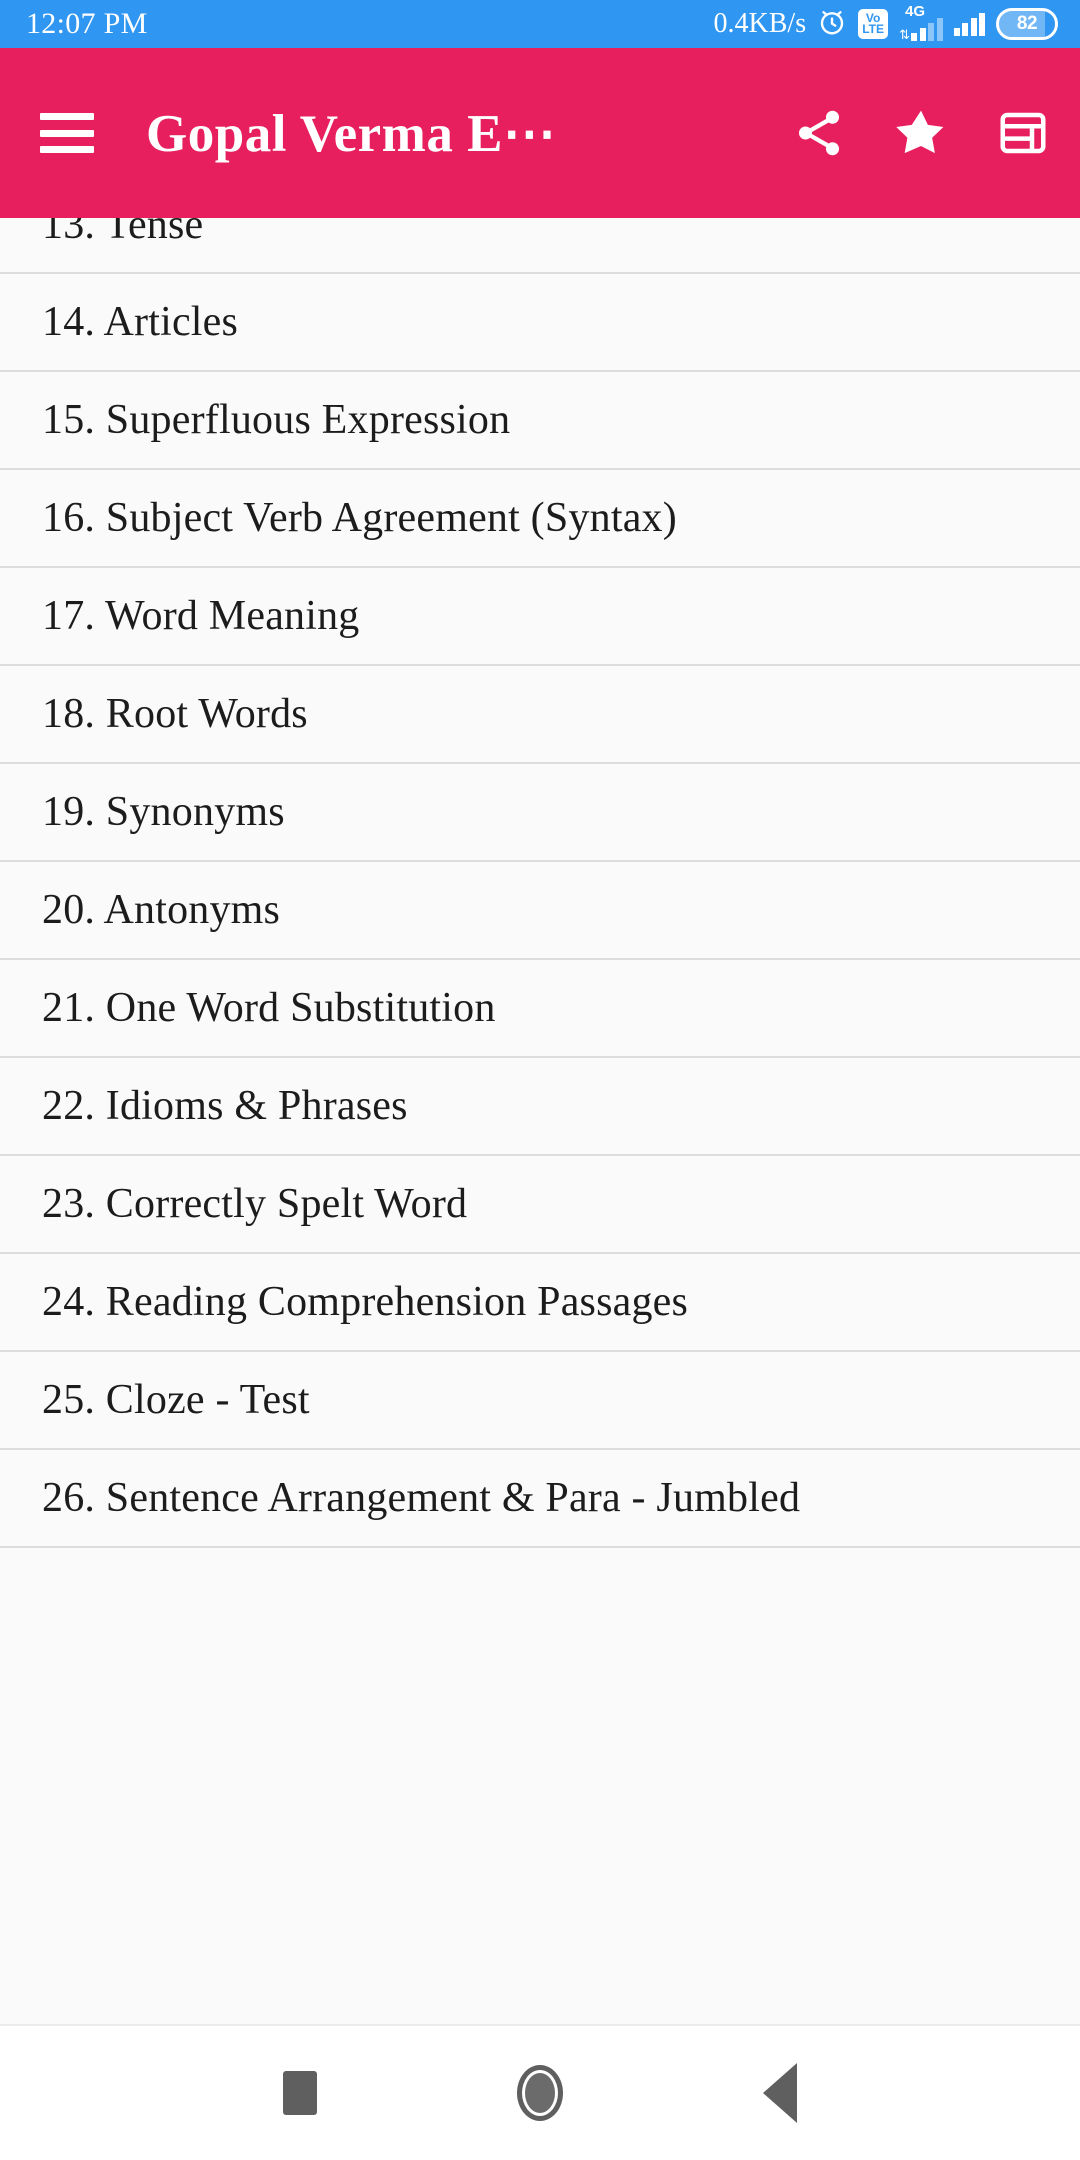  Describe the element at coordinates (140, 322) in the screenshot. I see `list-item-label: 14. Articles` at that location.